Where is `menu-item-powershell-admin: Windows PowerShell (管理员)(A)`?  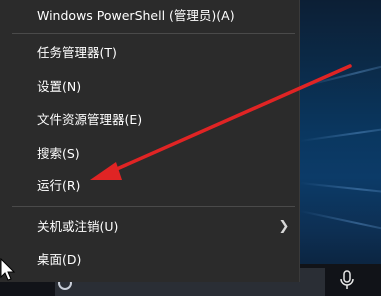
menu-item-powershell-admin: Windows PowerShell (管理员)(A) is located at coordinates (150, 16).